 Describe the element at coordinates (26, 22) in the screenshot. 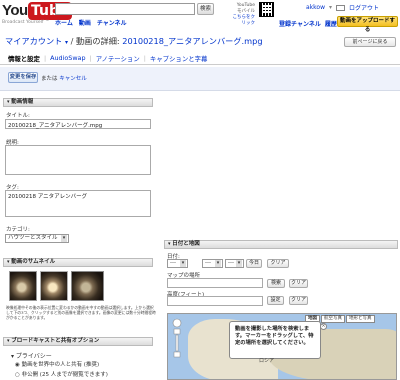

I see `logo-tagline: Broadcast Yourself ™` at that location.